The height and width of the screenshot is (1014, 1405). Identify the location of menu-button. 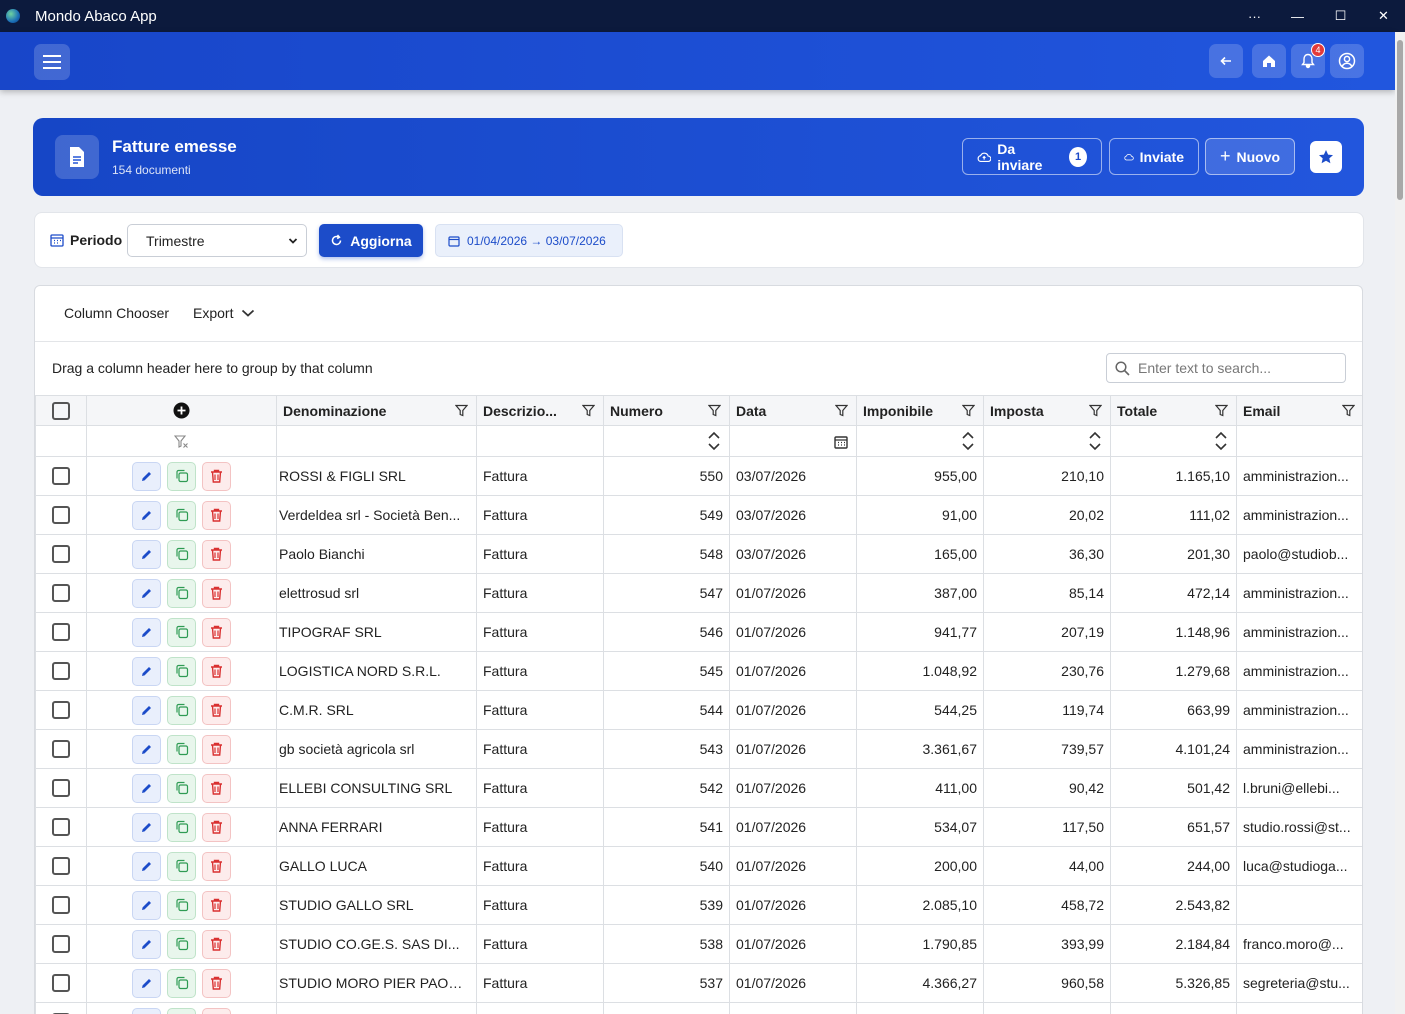
(52, 62).